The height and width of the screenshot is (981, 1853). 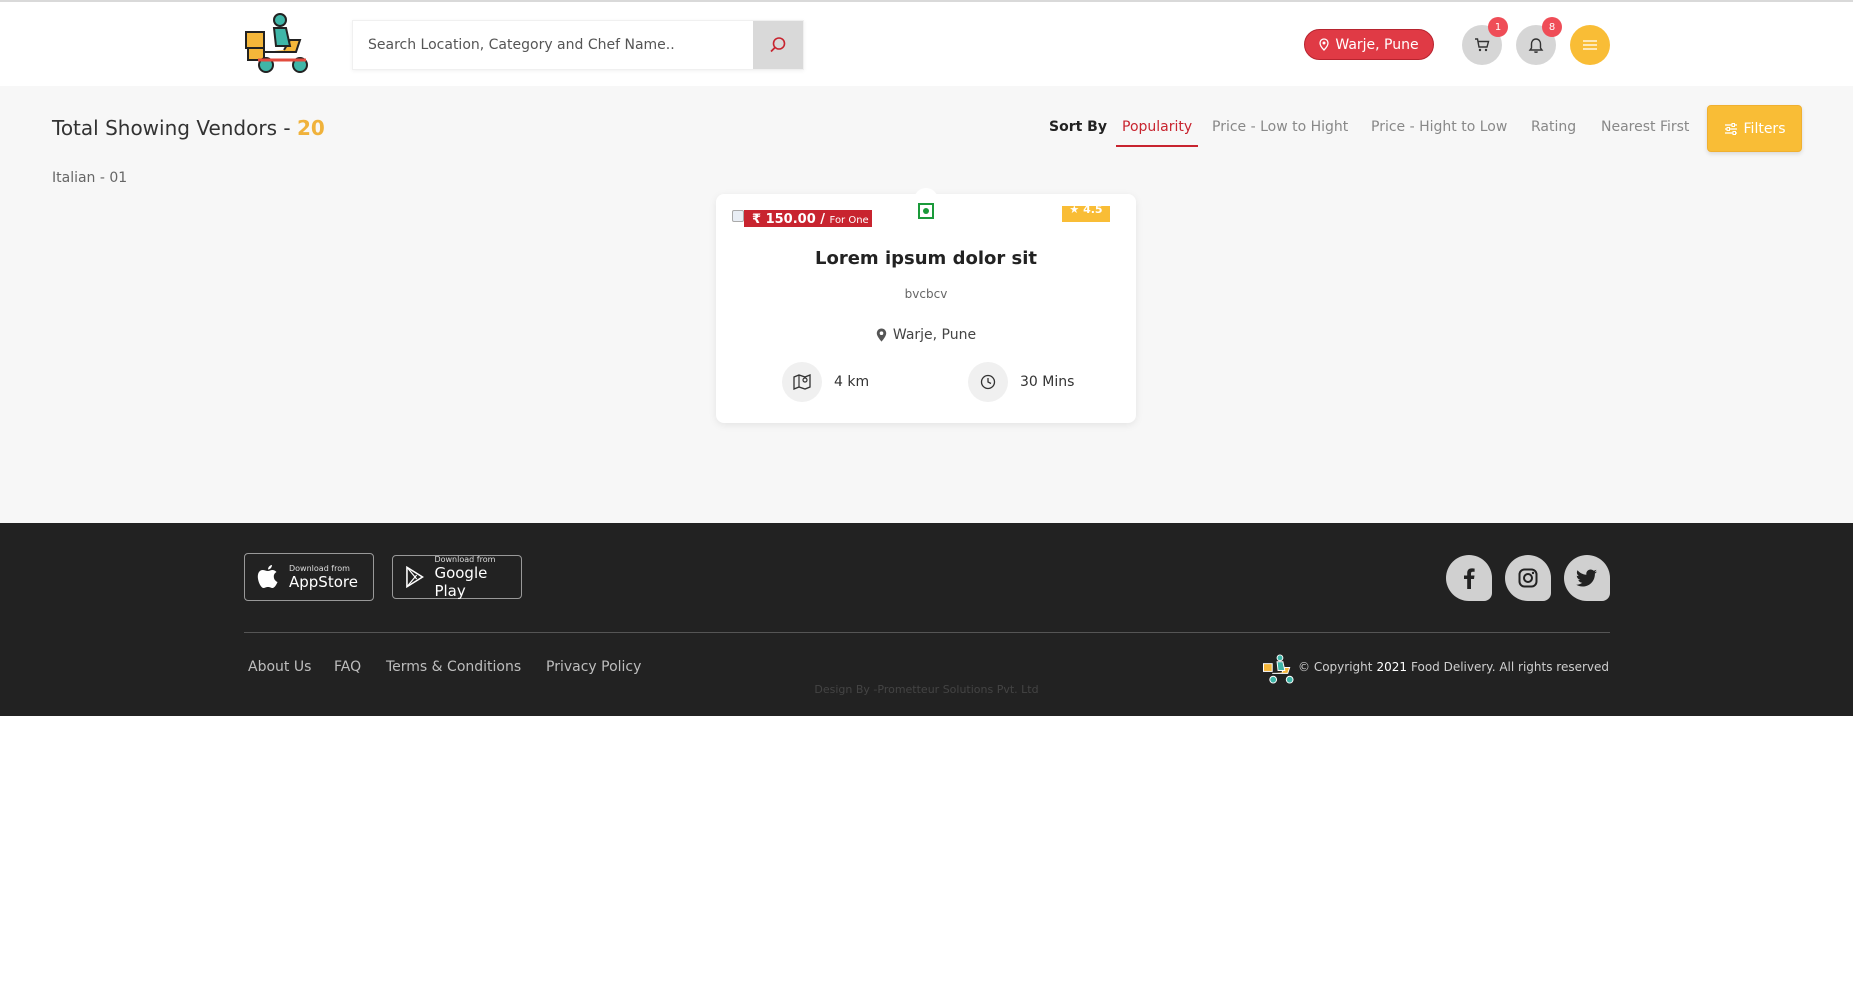 I want to click on veg-indicator-icon, so click(x=926, y=211).